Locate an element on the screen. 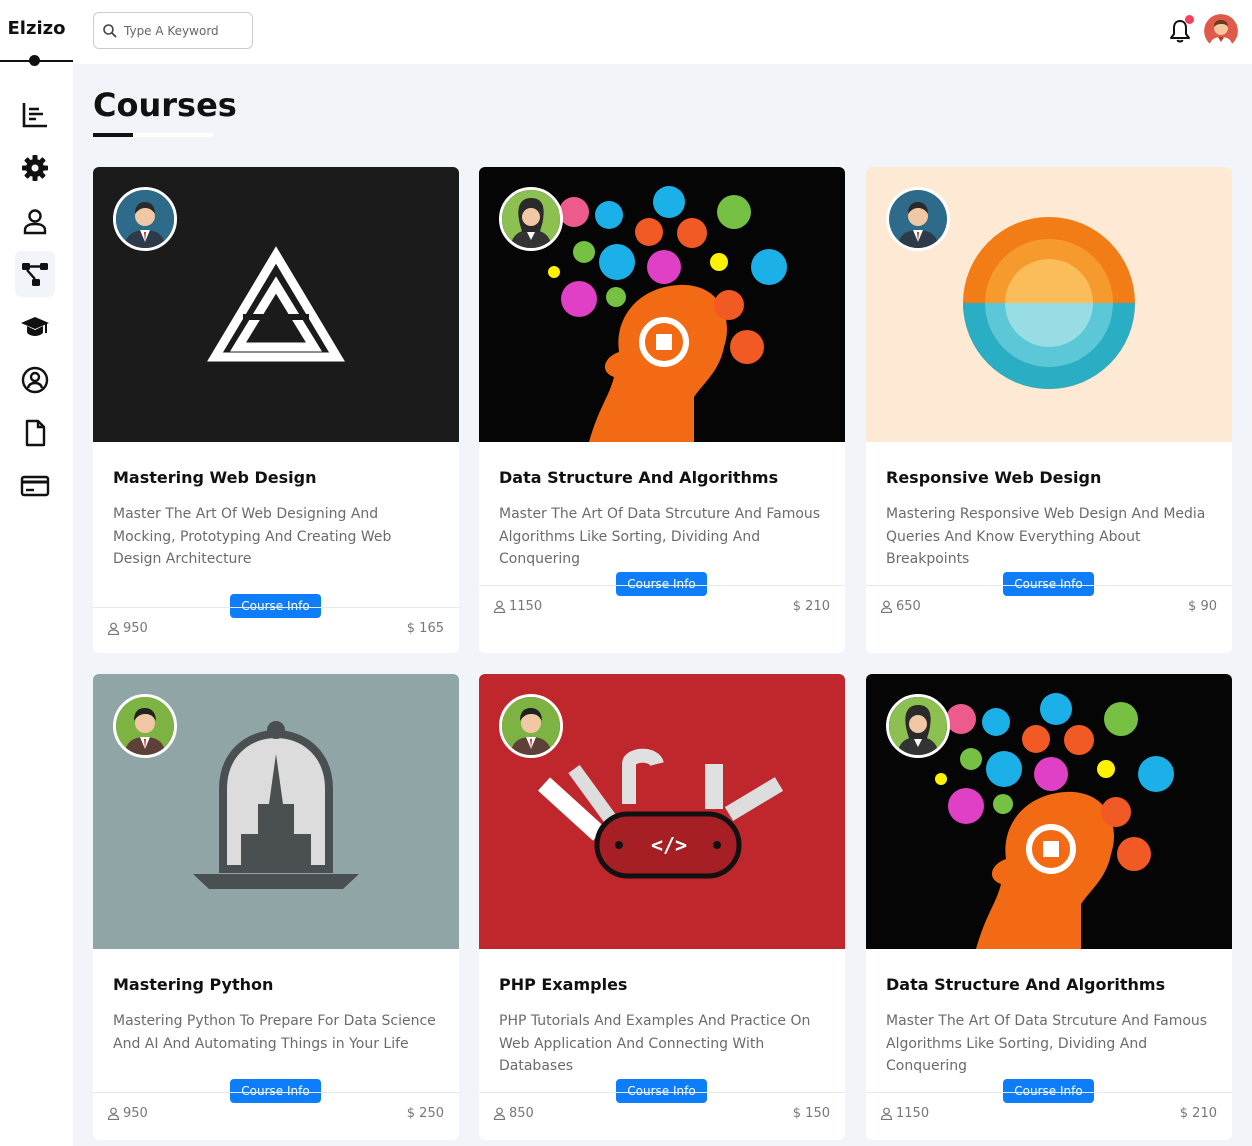 This screenshot has width=1252, height=1146. sidebar-item-billing is located at coordinates (35, 486).